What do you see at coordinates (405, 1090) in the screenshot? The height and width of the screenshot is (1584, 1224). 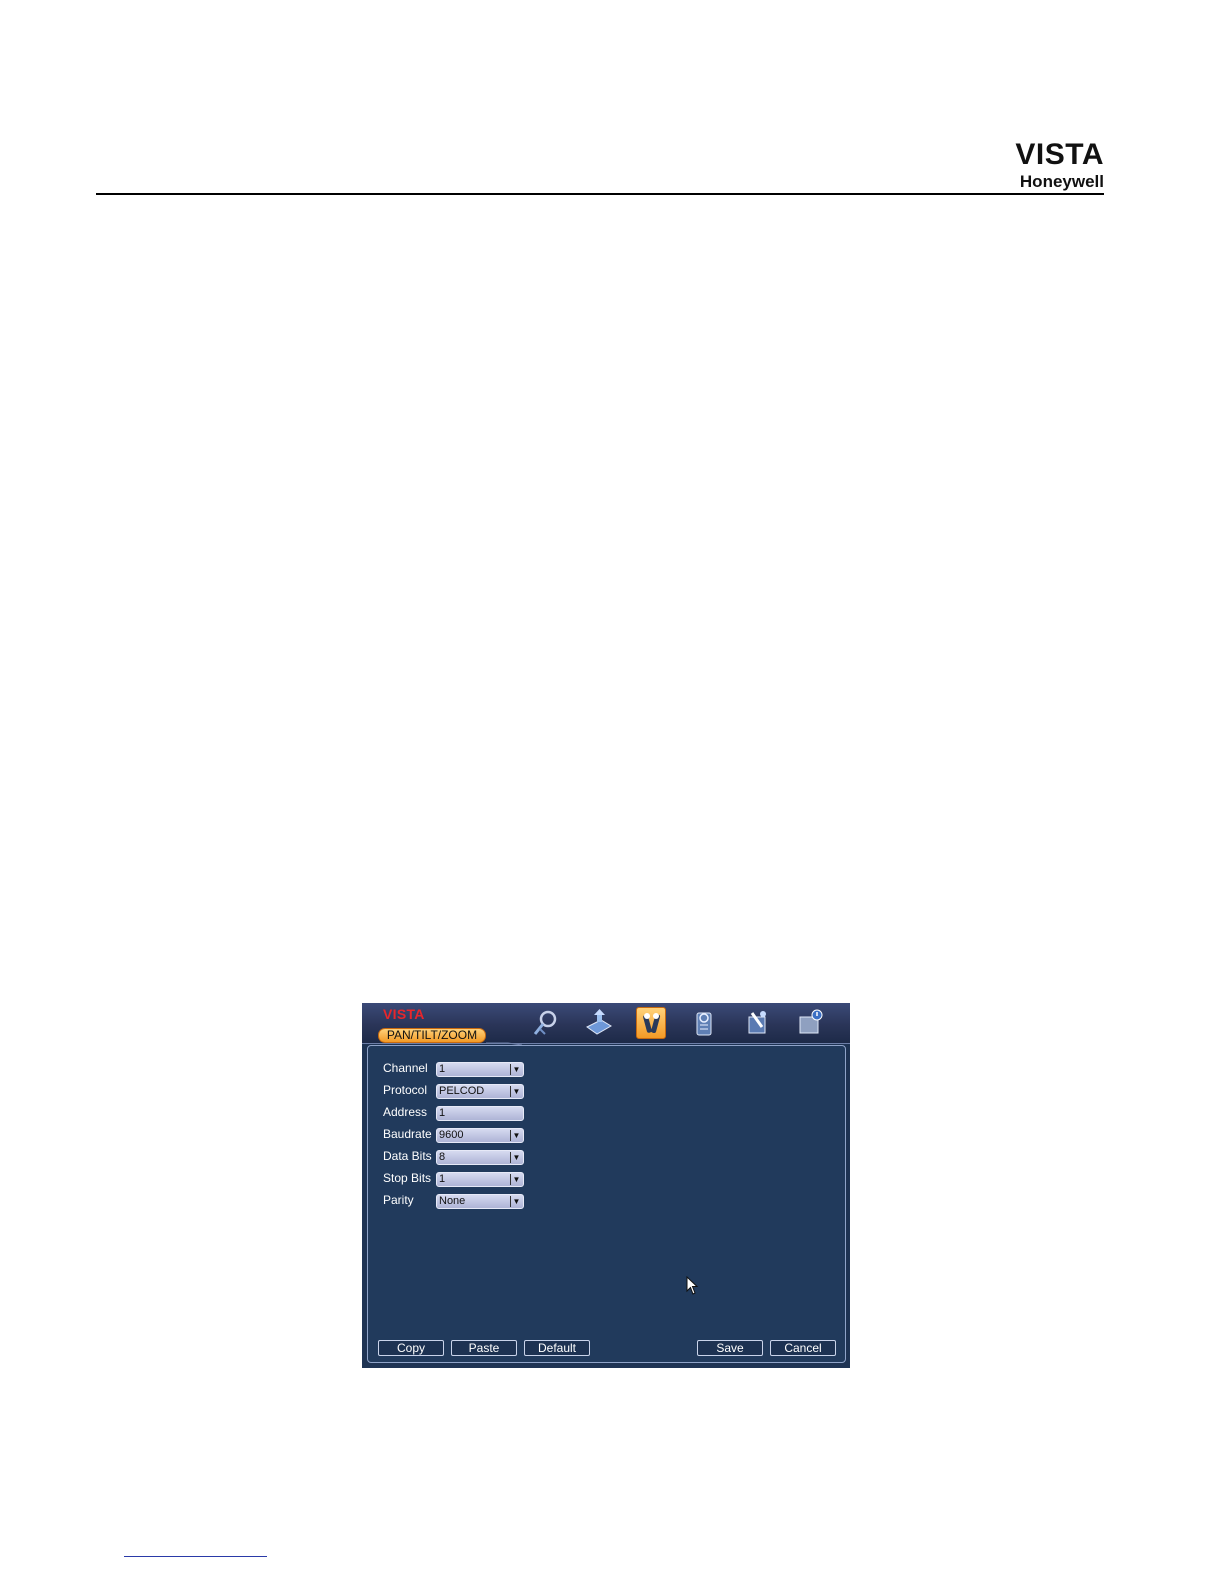 I see `protocol-label: Protocol` at bounding box center [405, 1090].